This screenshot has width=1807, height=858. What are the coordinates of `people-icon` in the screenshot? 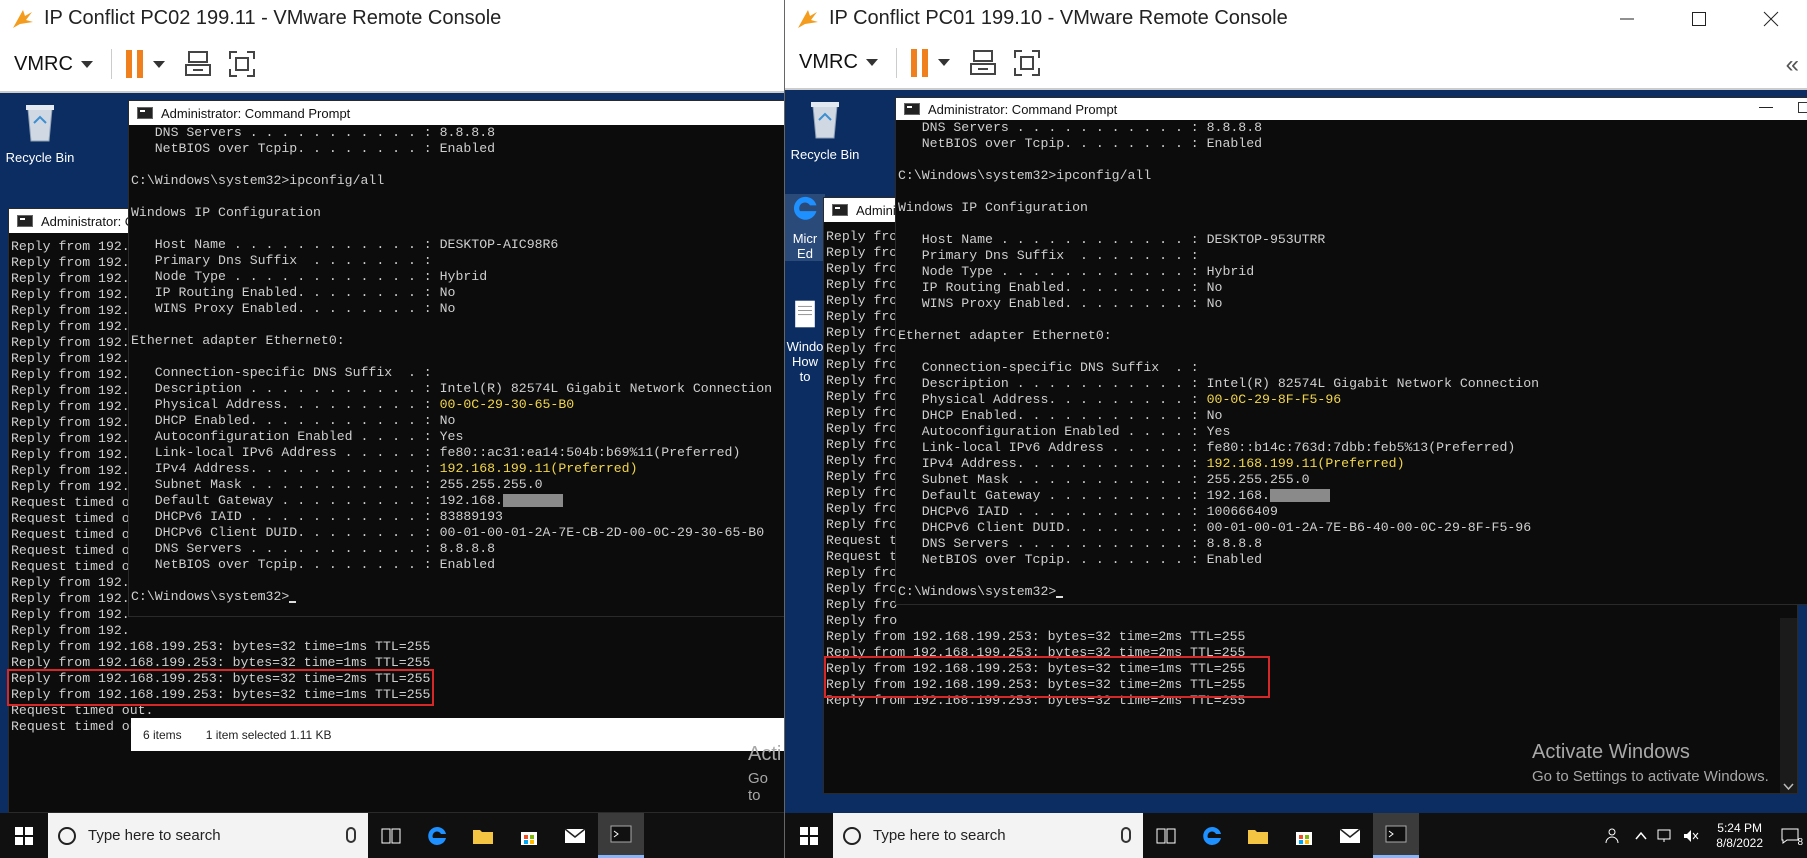 It's located at (1614, 836).